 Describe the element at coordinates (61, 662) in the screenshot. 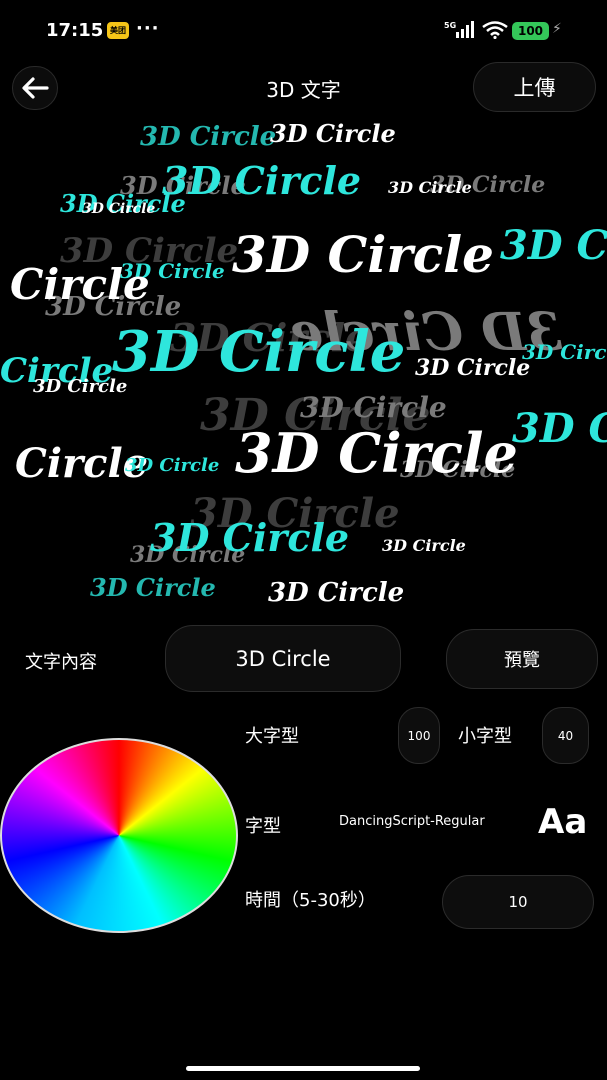

I see `text-content-label: 文字內容` at that location.